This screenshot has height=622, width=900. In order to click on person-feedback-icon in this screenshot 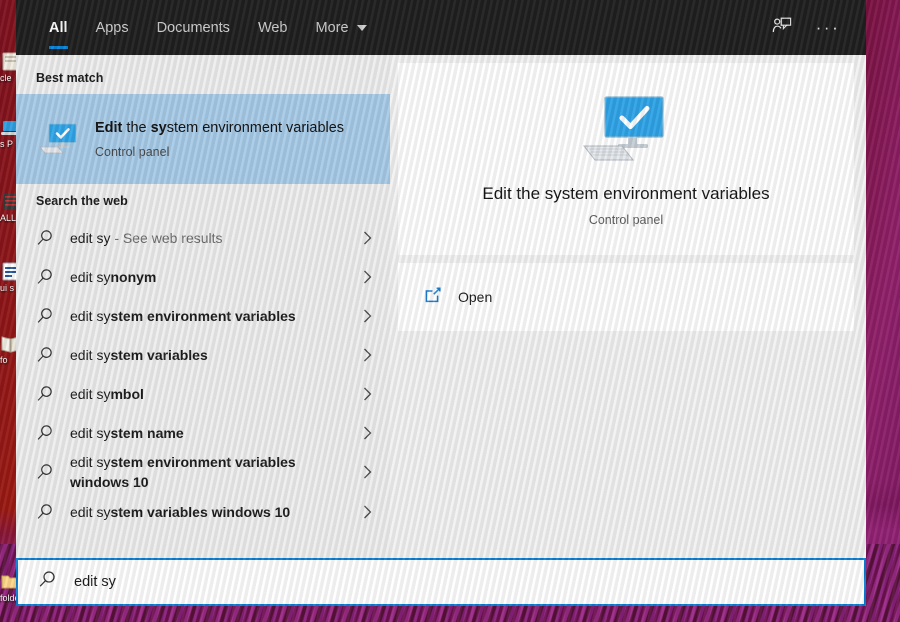, I will do `click(782, 27)`.